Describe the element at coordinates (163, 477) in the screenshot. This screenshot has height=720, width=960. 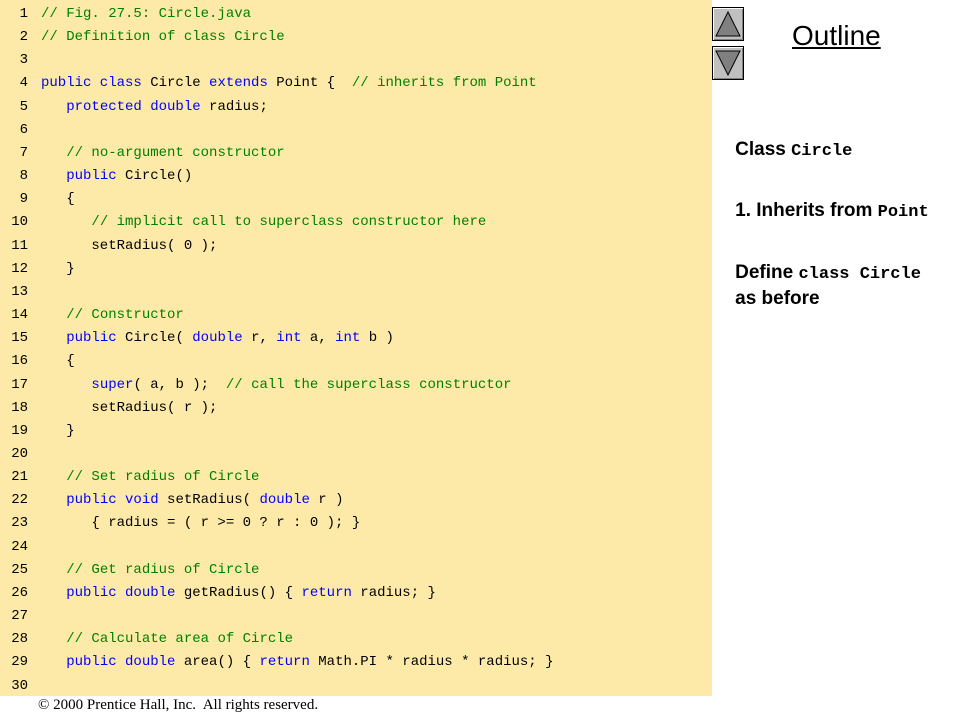
I see `code-comment: // Set radius of Circle` at that location.